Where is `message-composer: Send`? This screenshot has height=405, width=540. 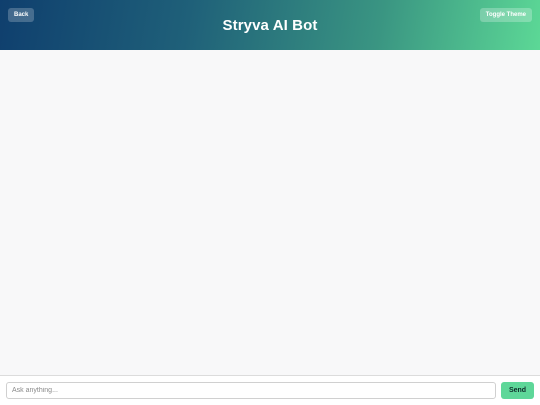
message-composer: Send is located at coordinates (270, 390).